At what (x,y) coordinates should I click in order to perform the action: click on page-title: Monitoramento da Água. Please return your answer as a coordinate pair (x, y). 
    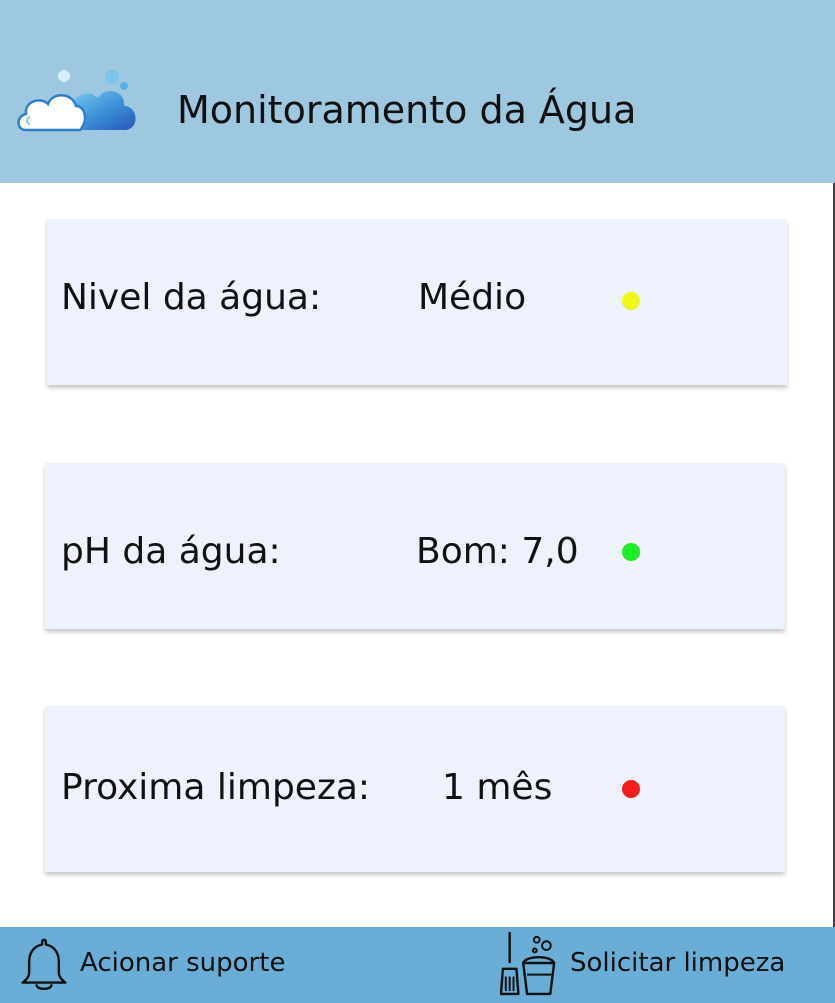
    Looking at the image, I should click on (407, 110).